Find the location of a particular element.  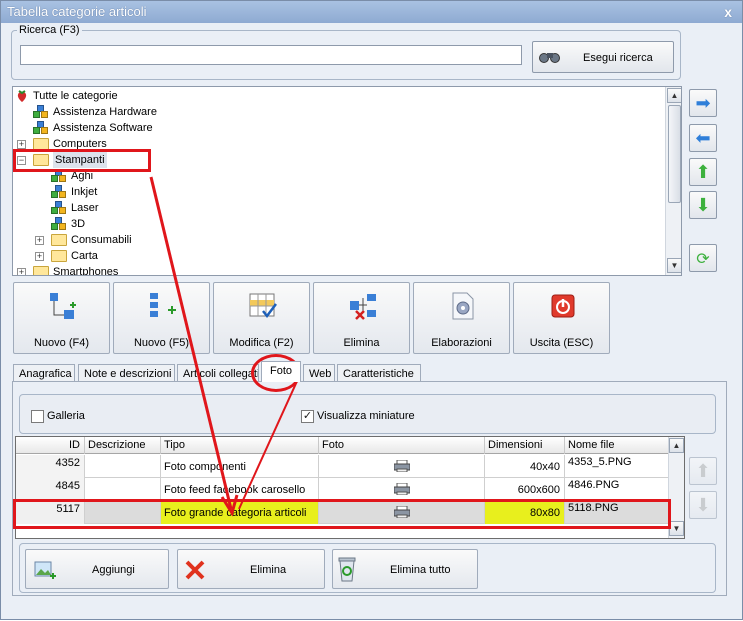

delete-all-label: Elimina tutto is located at coordinates (420, 570).